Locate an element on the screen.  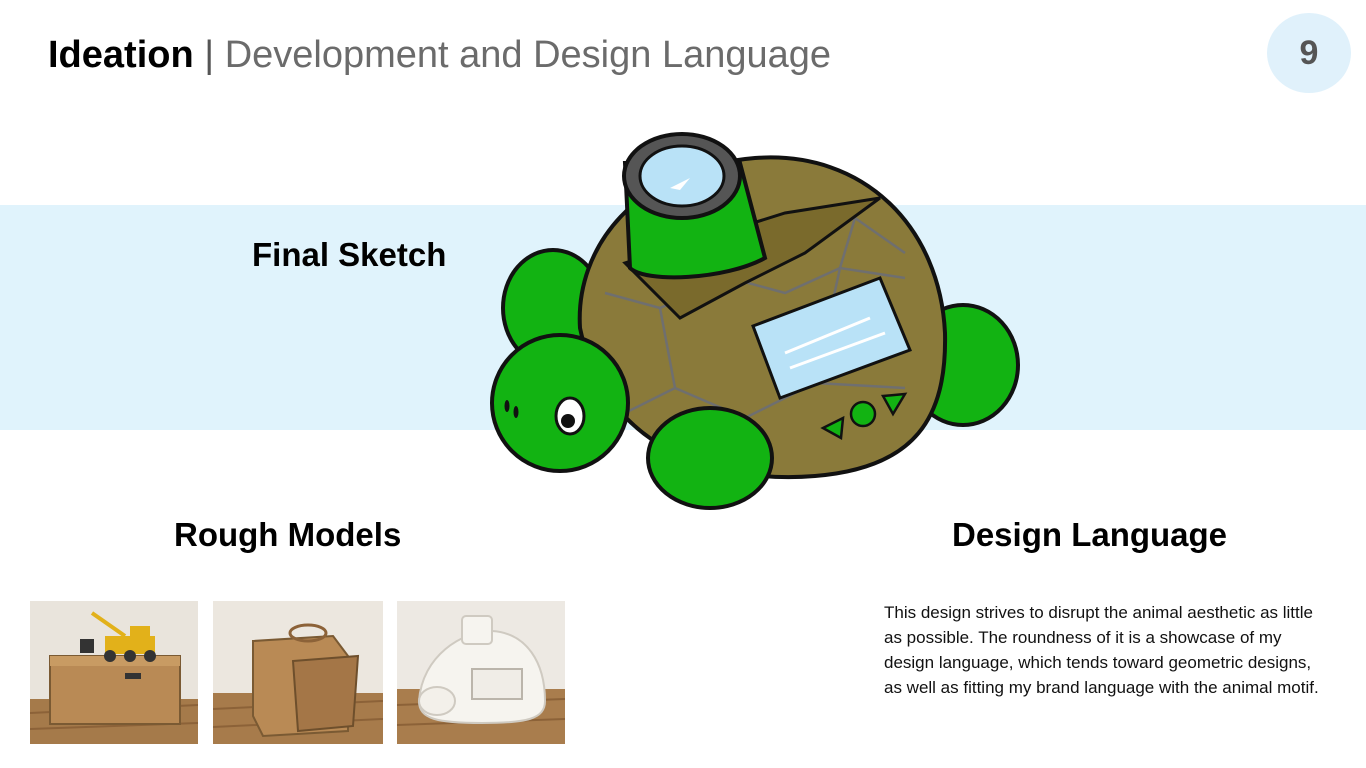
page-number-badge: 9 is located at coordinates (1309, 53).